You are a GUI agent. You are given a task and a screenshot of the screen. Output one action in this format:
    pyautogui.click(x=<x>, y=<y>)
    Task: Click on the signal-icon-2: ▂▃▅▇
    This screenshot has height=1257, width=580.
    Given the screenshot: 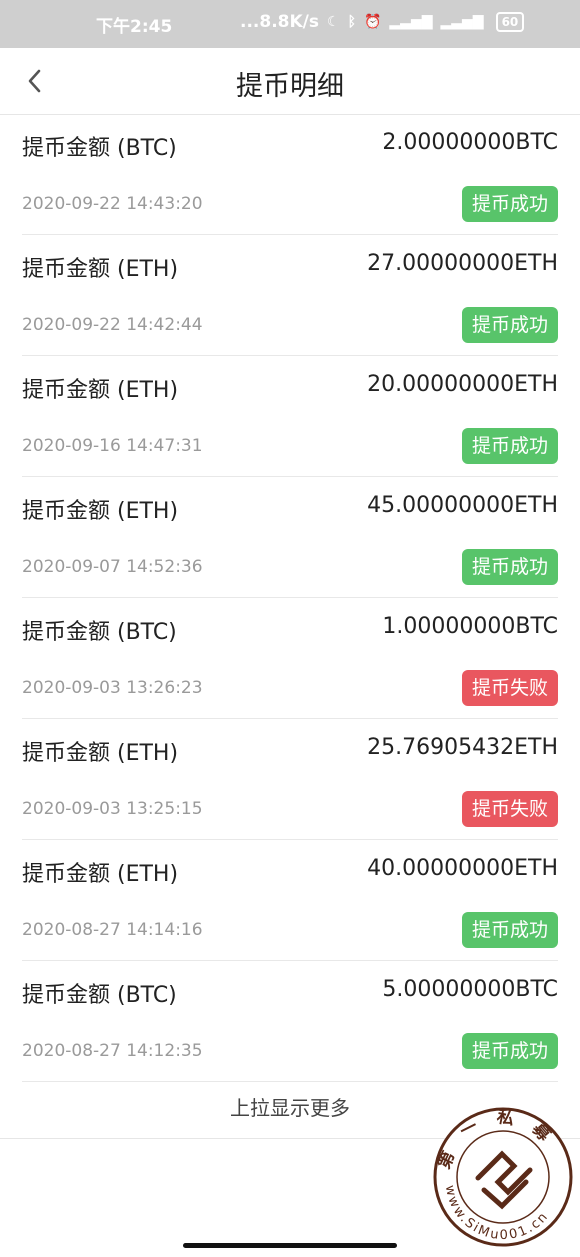 What is the action you would take?
    pyautogui.click(x=462, y=22)
    